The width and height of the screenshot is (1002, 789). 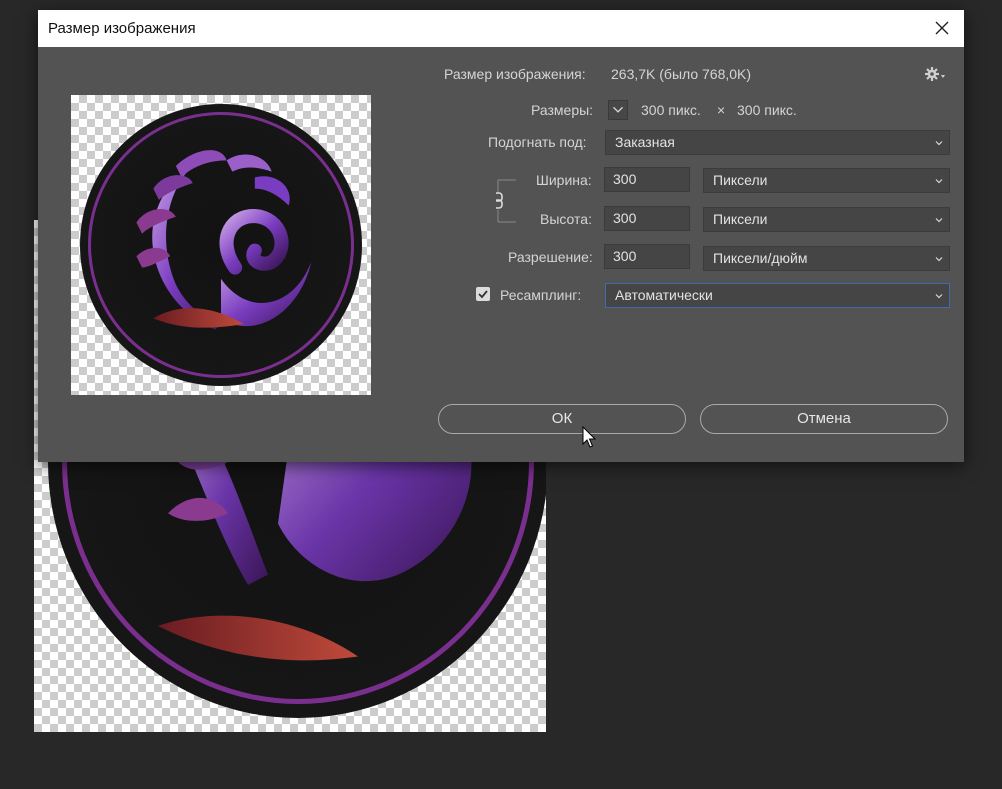 What do you see at coordinates (515, 74) in the screenshot?
I see `image-size-label: Размер изображения:` at bounding box center [515, 74].